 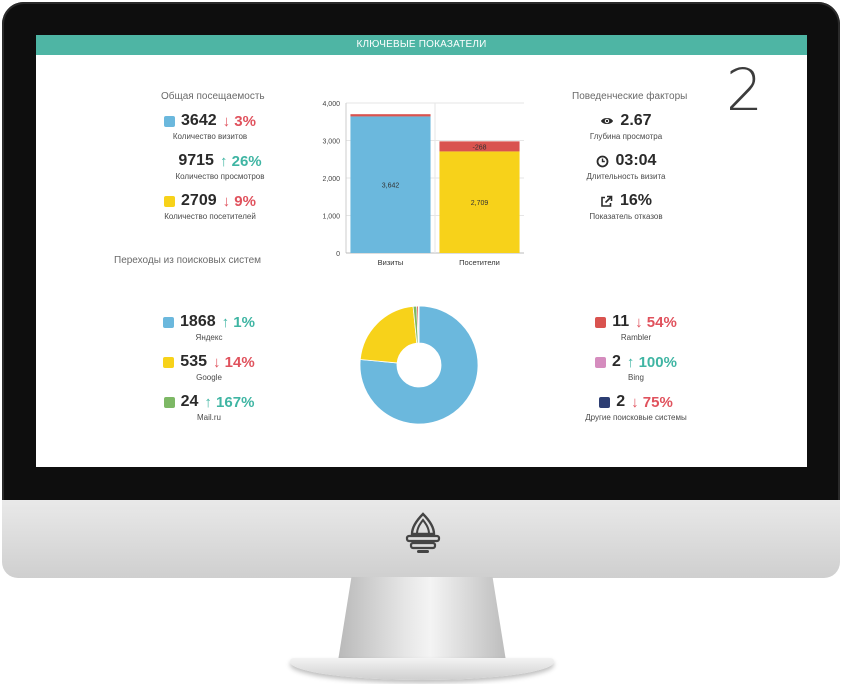 I want to click on bounce-label: Показатель отказов, so click(x=626, y=216).